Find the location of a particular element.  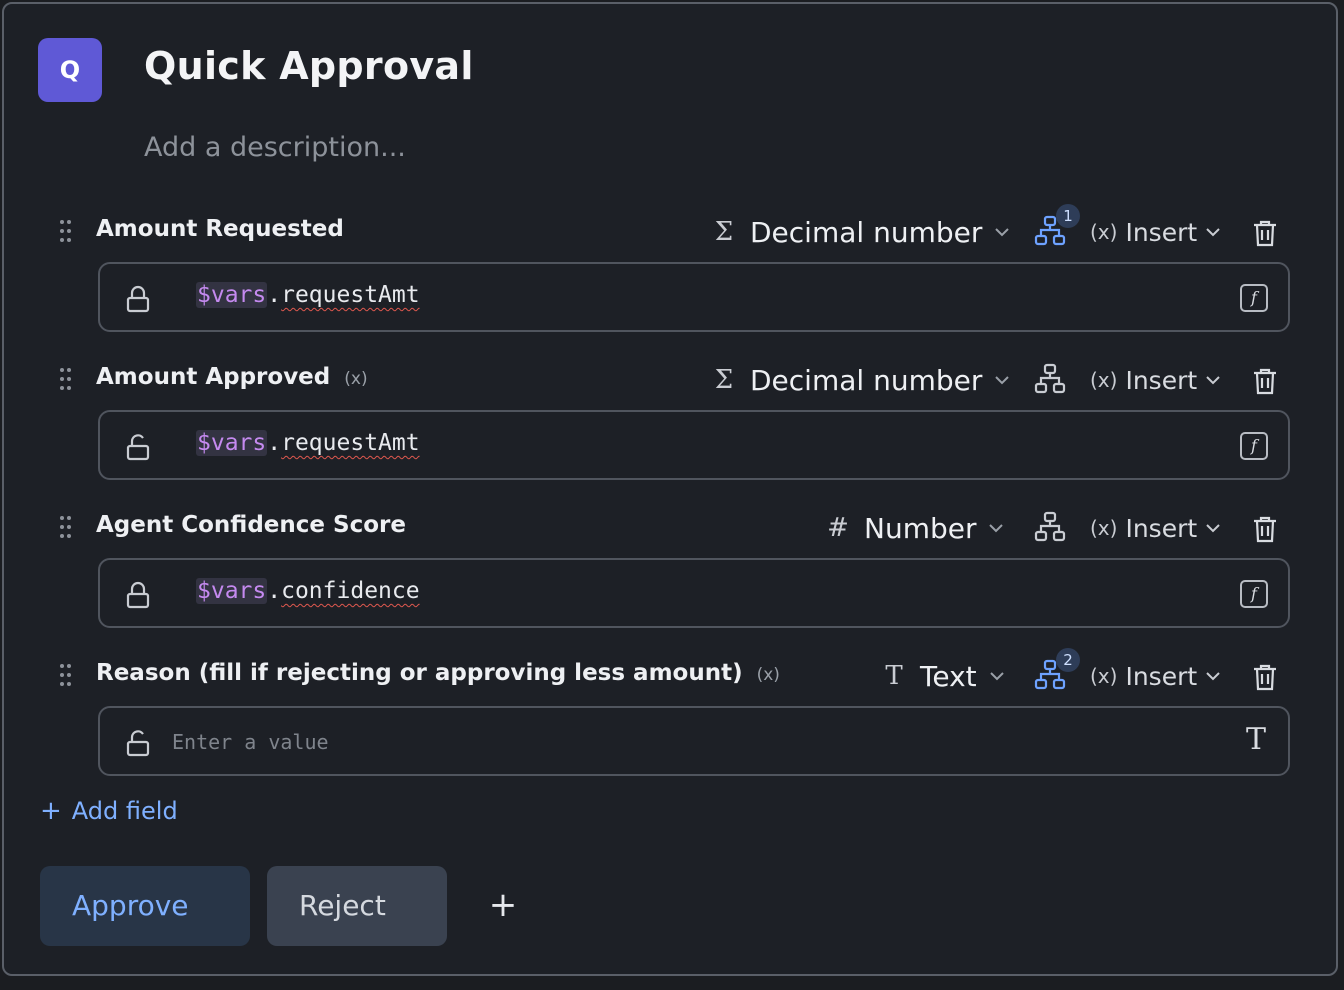

reject-button: Reject is located at coordinates (357, 906).